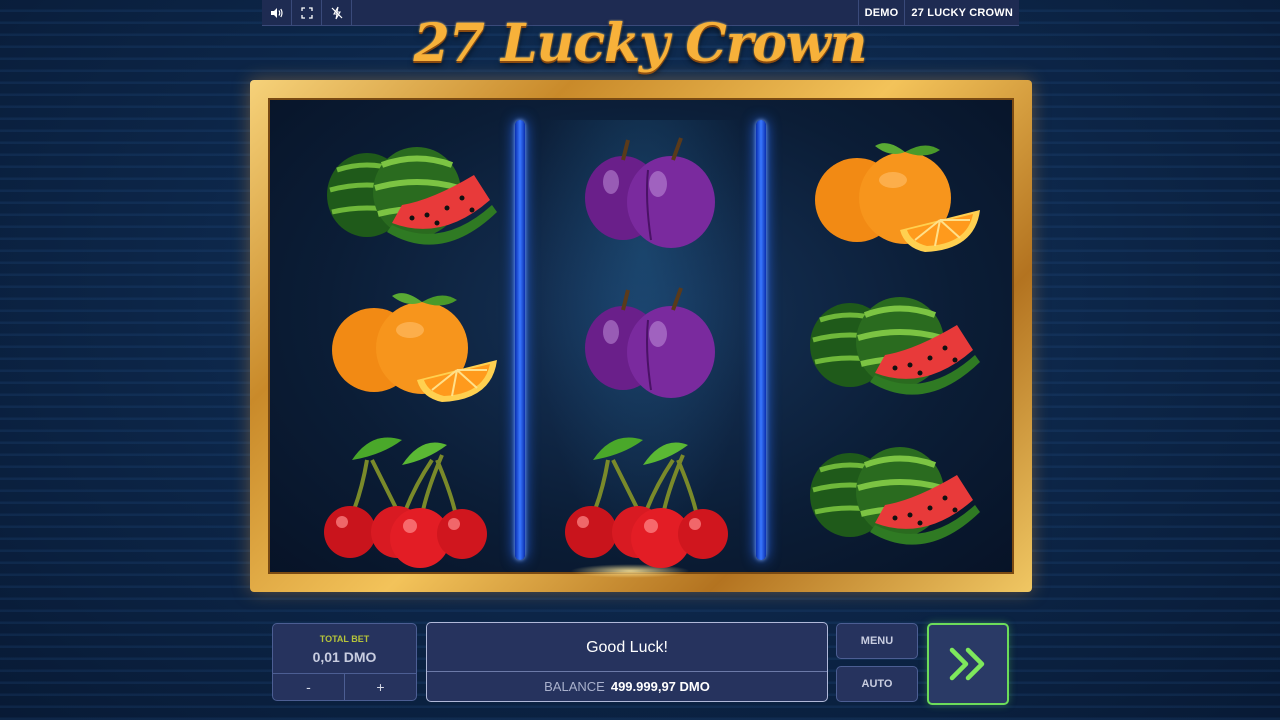  Describe the element at coordinates (640, 43) in the screenshot. I see `game-title: 27 Lucky Crown` at that location.